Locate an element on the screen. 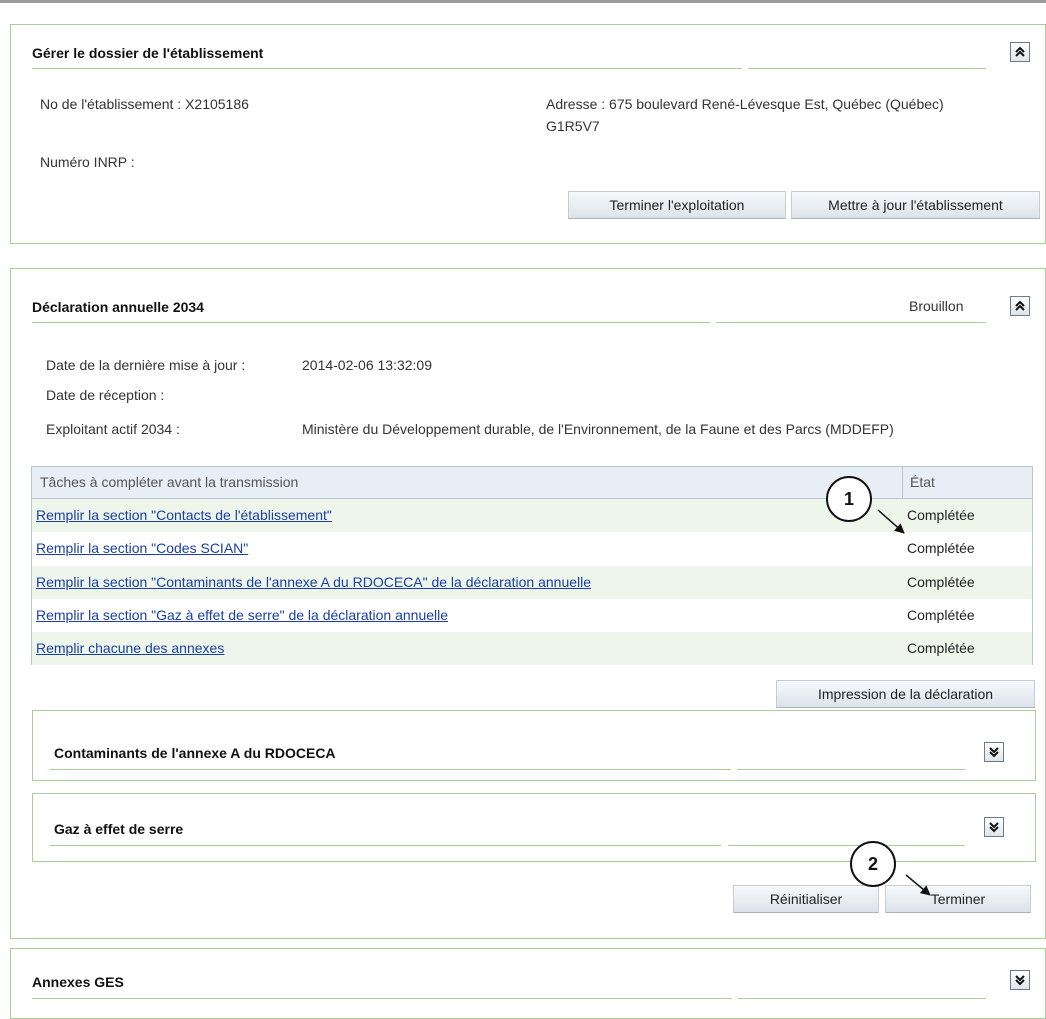 Image resolution: width=1046 pixels, height=1019 pixels. field-label-reception-date: Date de réception : is located at coordinates (105, 395).